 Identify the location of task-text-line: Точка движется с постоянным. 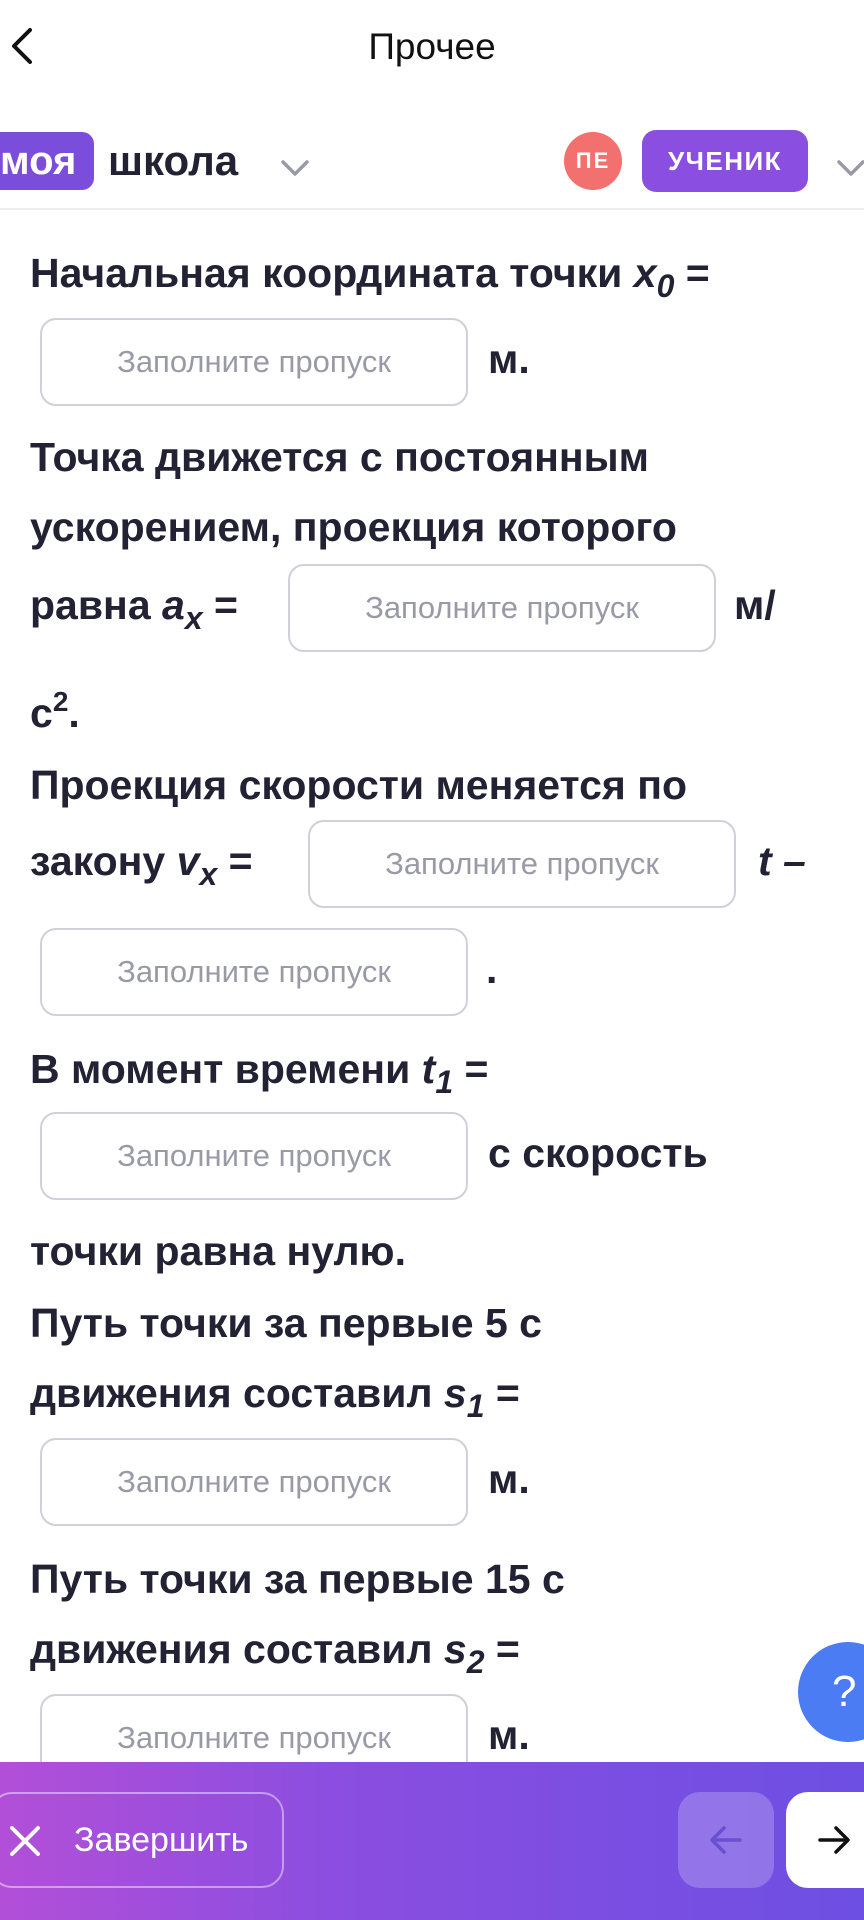
(339, 457).